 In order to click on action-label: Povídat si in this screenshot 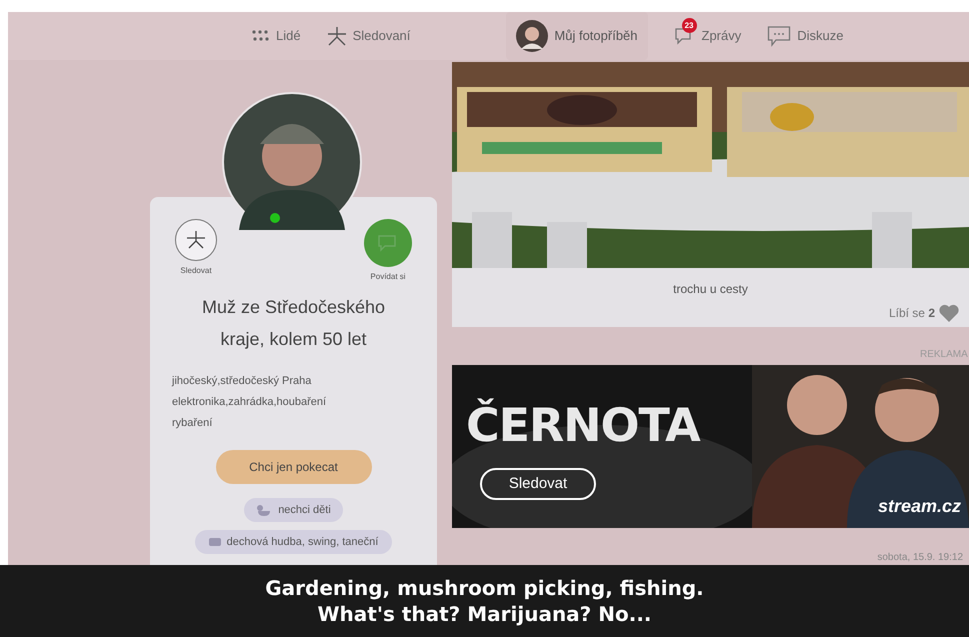, I will do `click(388, 277)`.